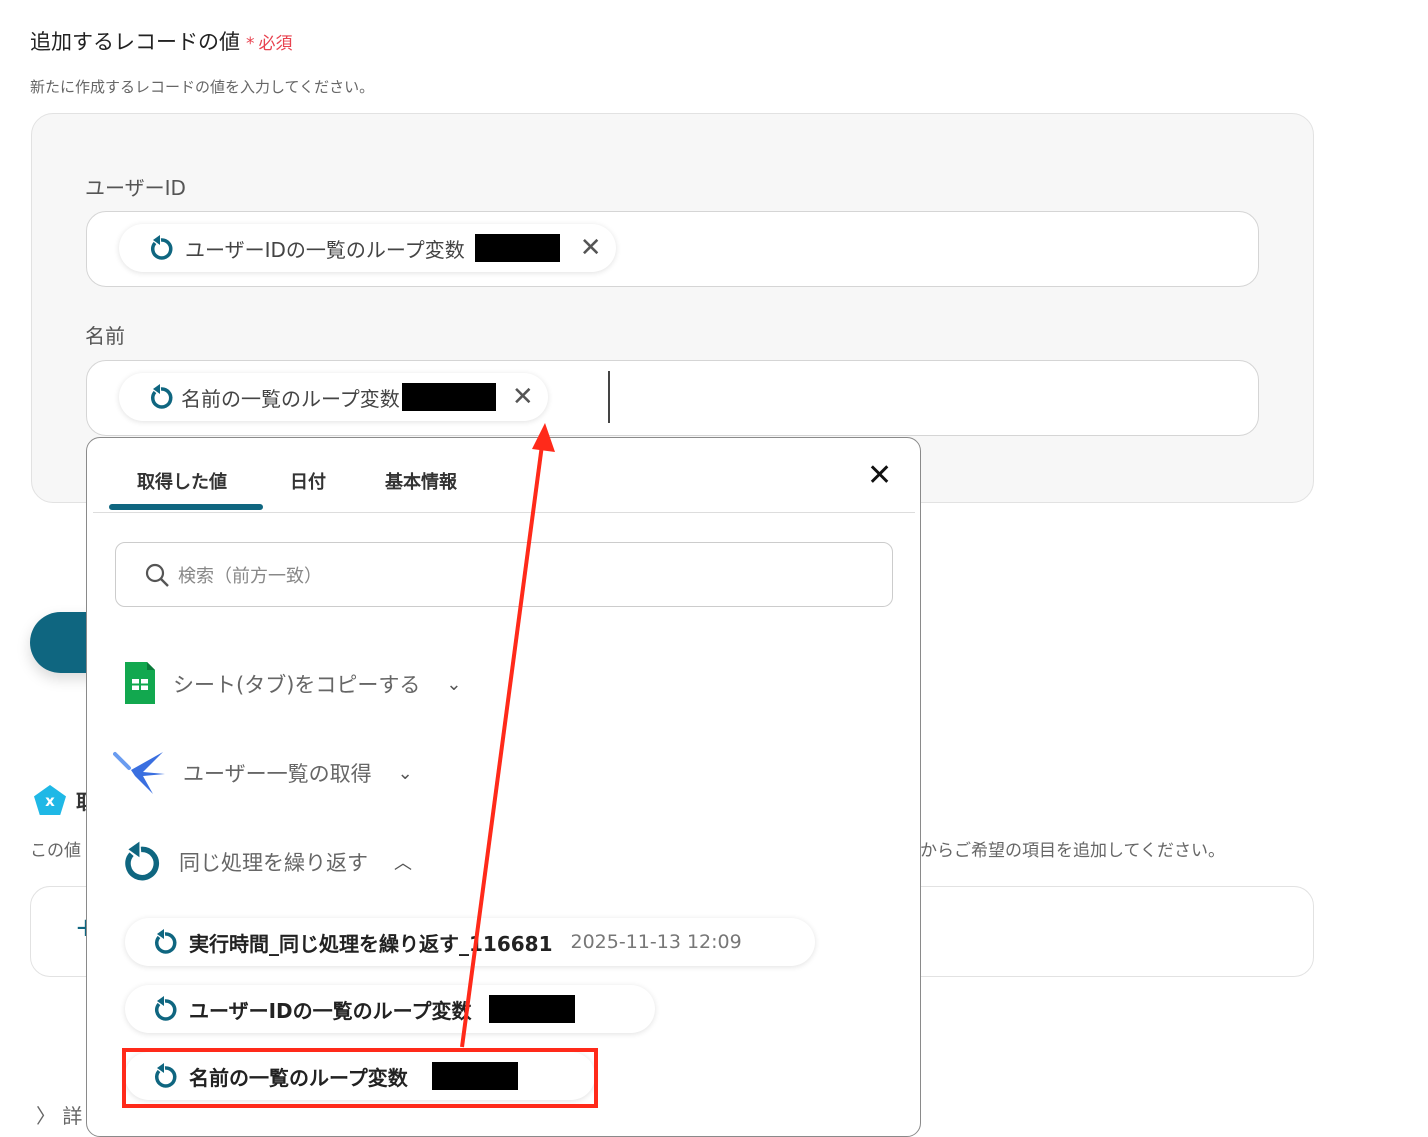 The image size is (1428, 1137). What do you see at coordinates (507, 735) in the screenshot?
I see `annotation-arrow` at bounding box center [507, 735].